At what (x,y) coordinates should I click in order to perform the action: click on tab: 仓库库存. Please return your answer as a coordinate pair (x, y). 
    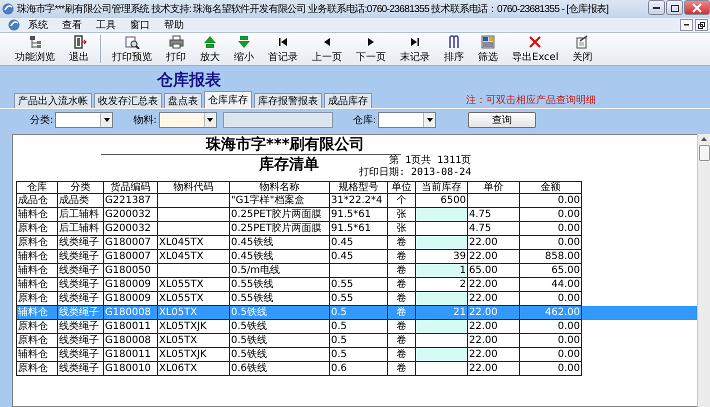
    Looking at the image, I should click on (228, 99).